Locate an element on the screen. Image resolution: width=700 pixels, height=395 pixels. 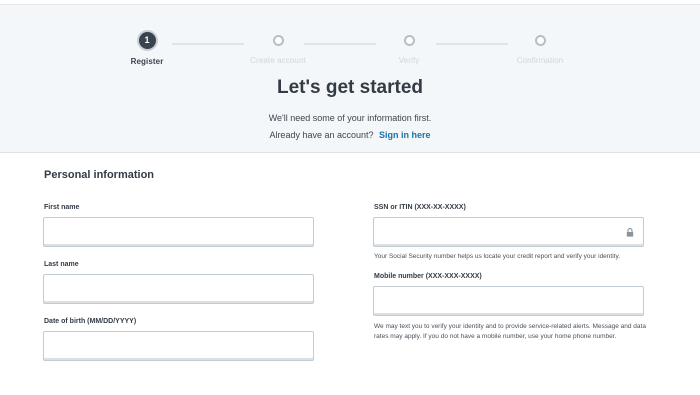
lock-icon is located at coordinates (630, 232).